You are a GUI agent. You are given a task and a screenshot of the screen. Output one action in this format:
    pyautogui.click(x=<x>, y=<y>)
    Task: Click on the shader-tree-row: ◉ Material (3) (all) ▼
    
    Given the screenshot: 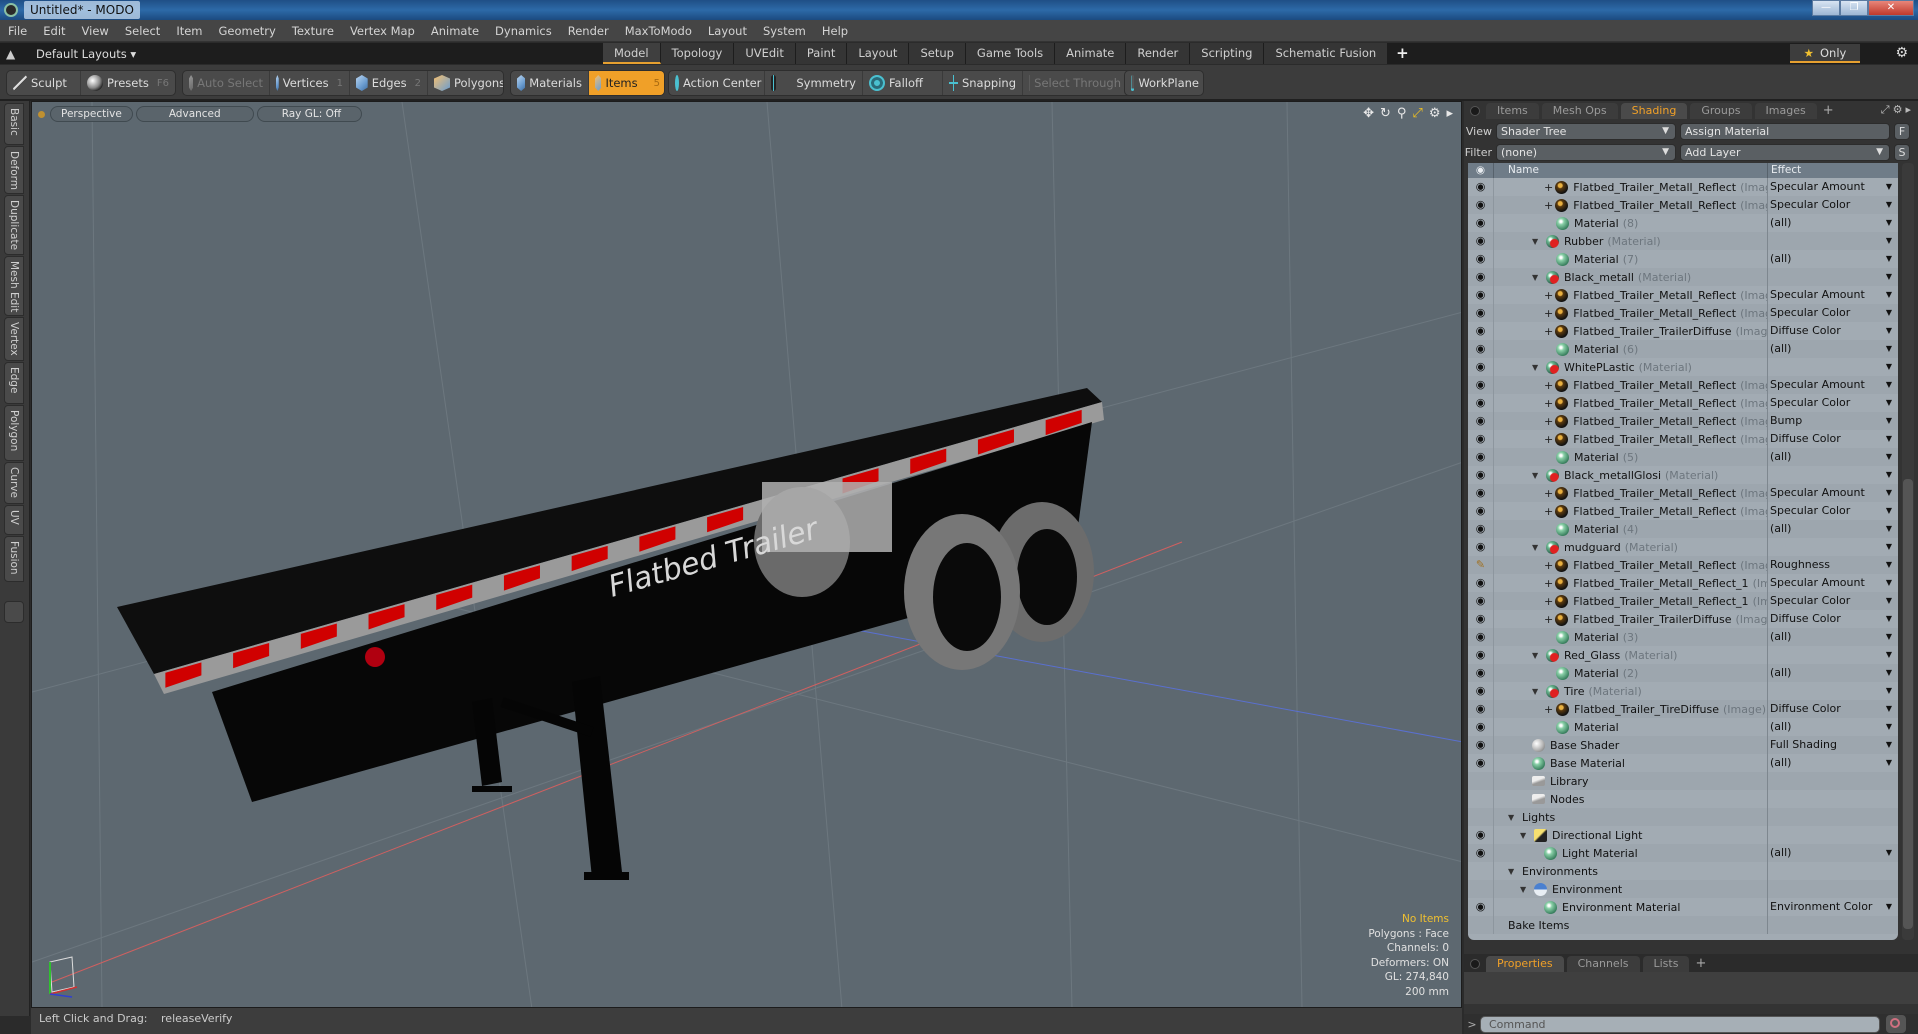 What is the action you would take?
    pyautogui.click(x=1683, y=637)
    